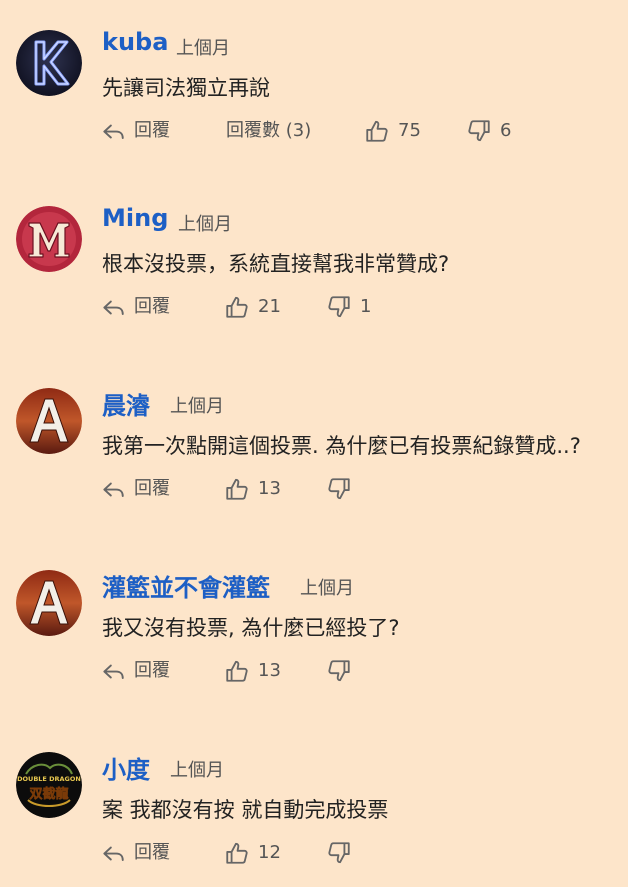 This screenshot has width=628, height=887. I want to click on m-letter-avatar-icon, so click(49, 239).